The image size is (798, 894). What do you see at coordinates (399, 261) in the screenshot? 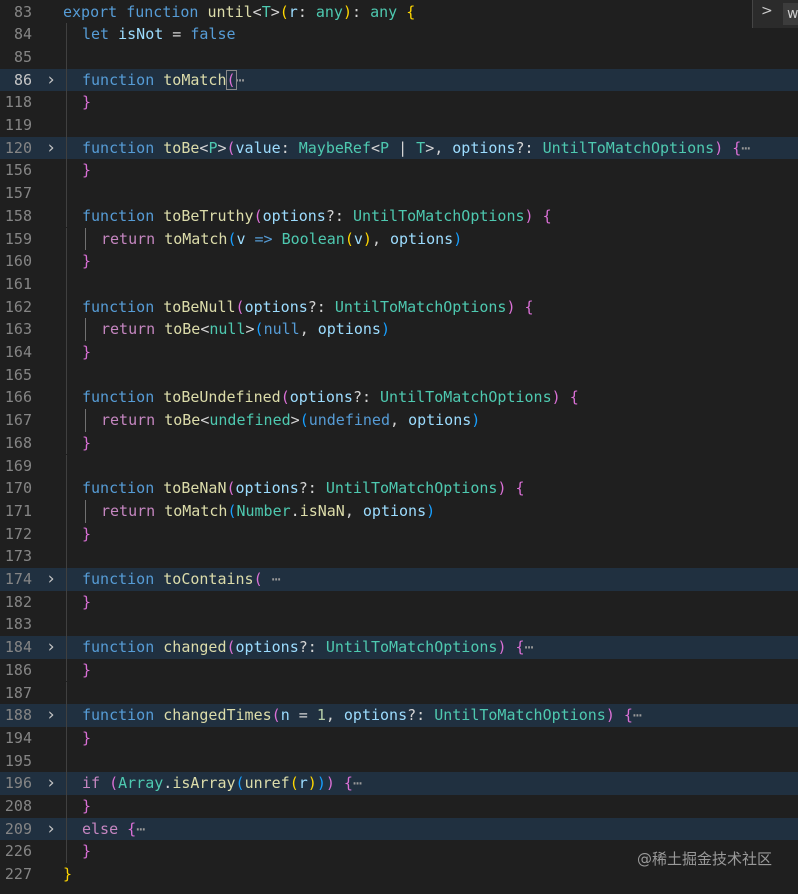
I see `code-line: 160}` at bounding box center [399, 261].